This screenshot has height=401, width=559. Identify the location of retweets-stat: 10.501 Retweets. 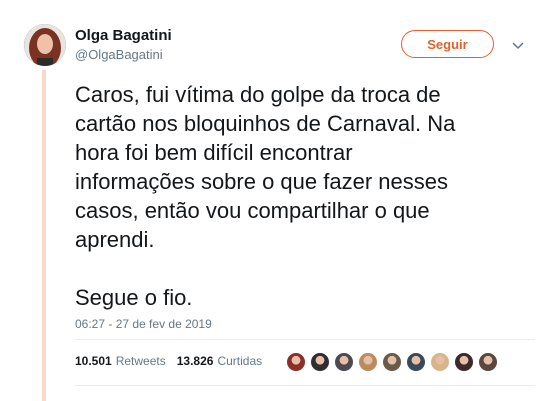
(120, 361).